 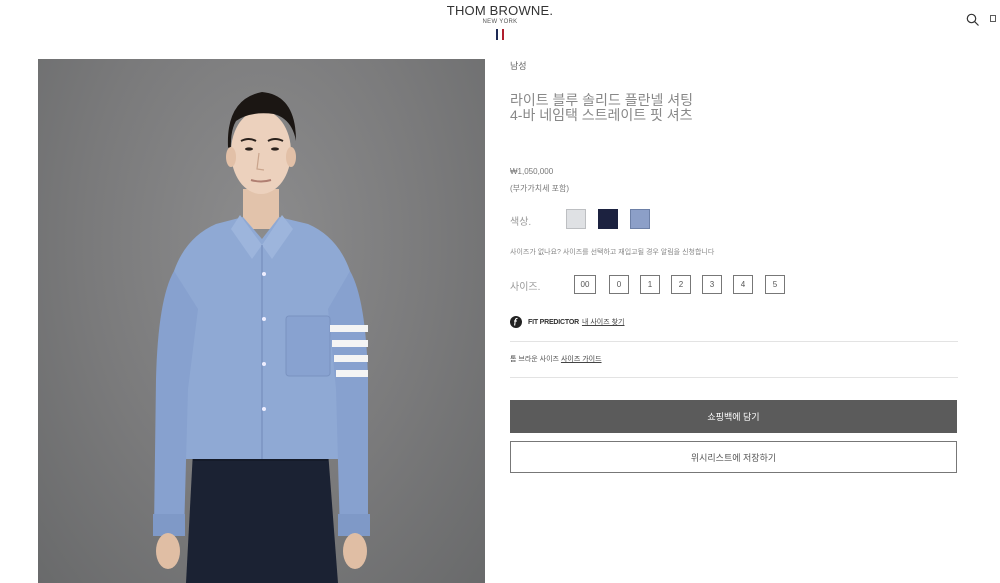 What do you see at coordinates (581, 359) in the screenshot?
I see `size-guide-link: 사이즈 가이드` at bounding box center [581, 359].